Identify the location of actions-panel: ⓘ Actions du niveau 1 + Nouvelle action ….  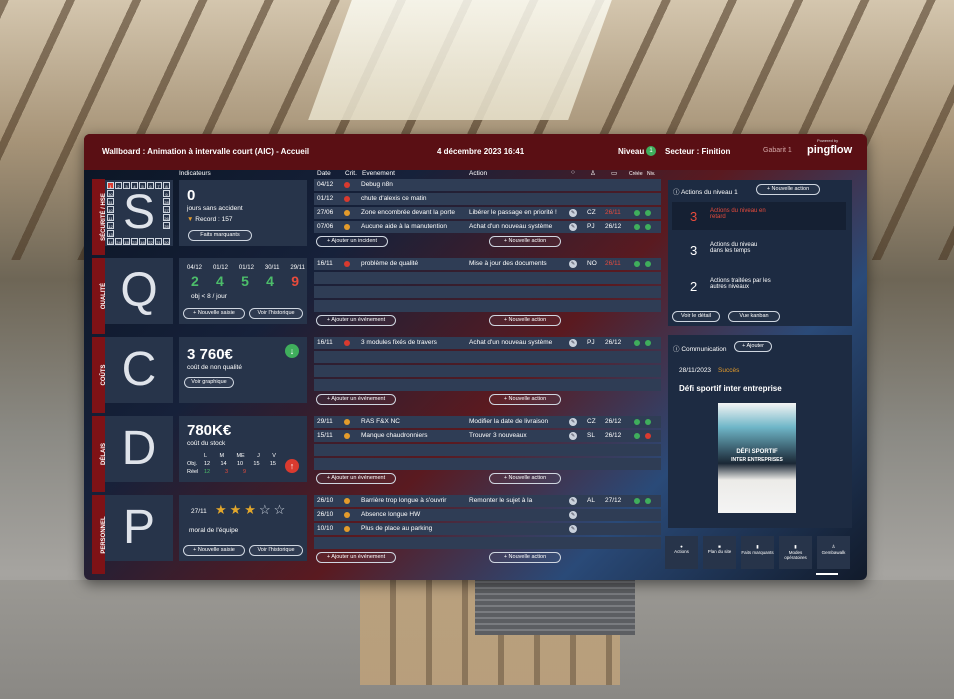
(760, 253).